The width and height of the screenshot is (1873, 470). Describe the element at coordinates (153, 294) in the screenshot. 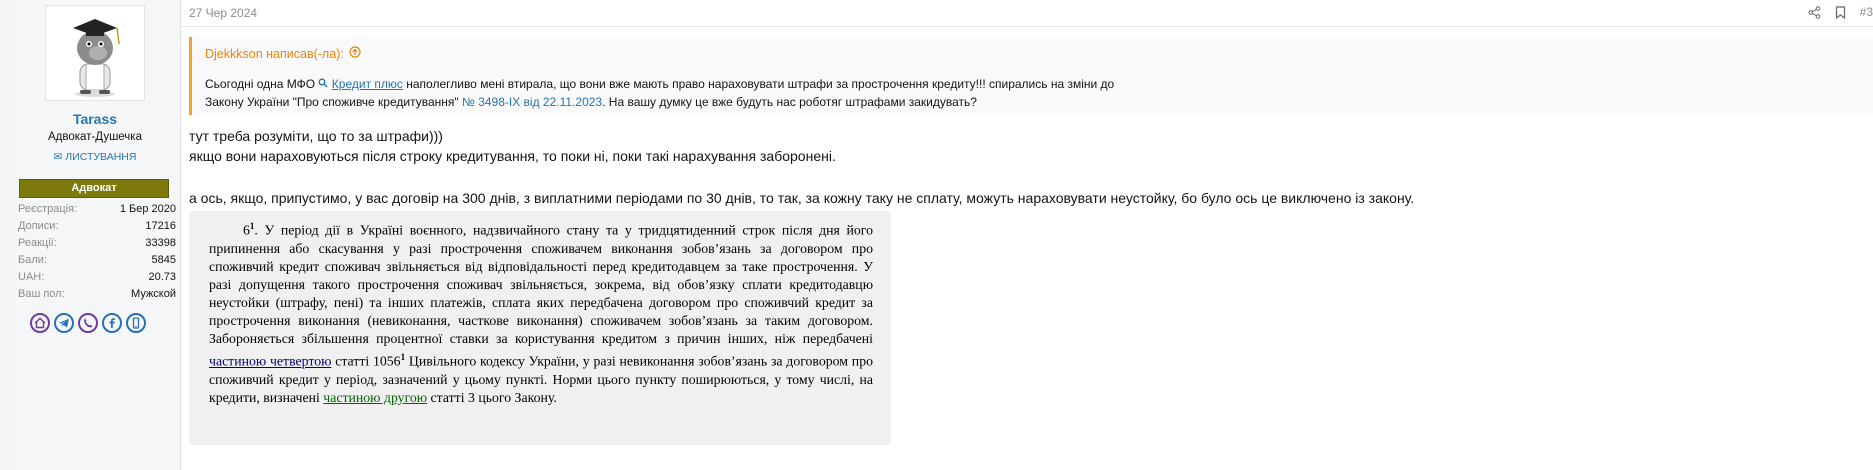

I see `stat-value: Мужской` at that location.